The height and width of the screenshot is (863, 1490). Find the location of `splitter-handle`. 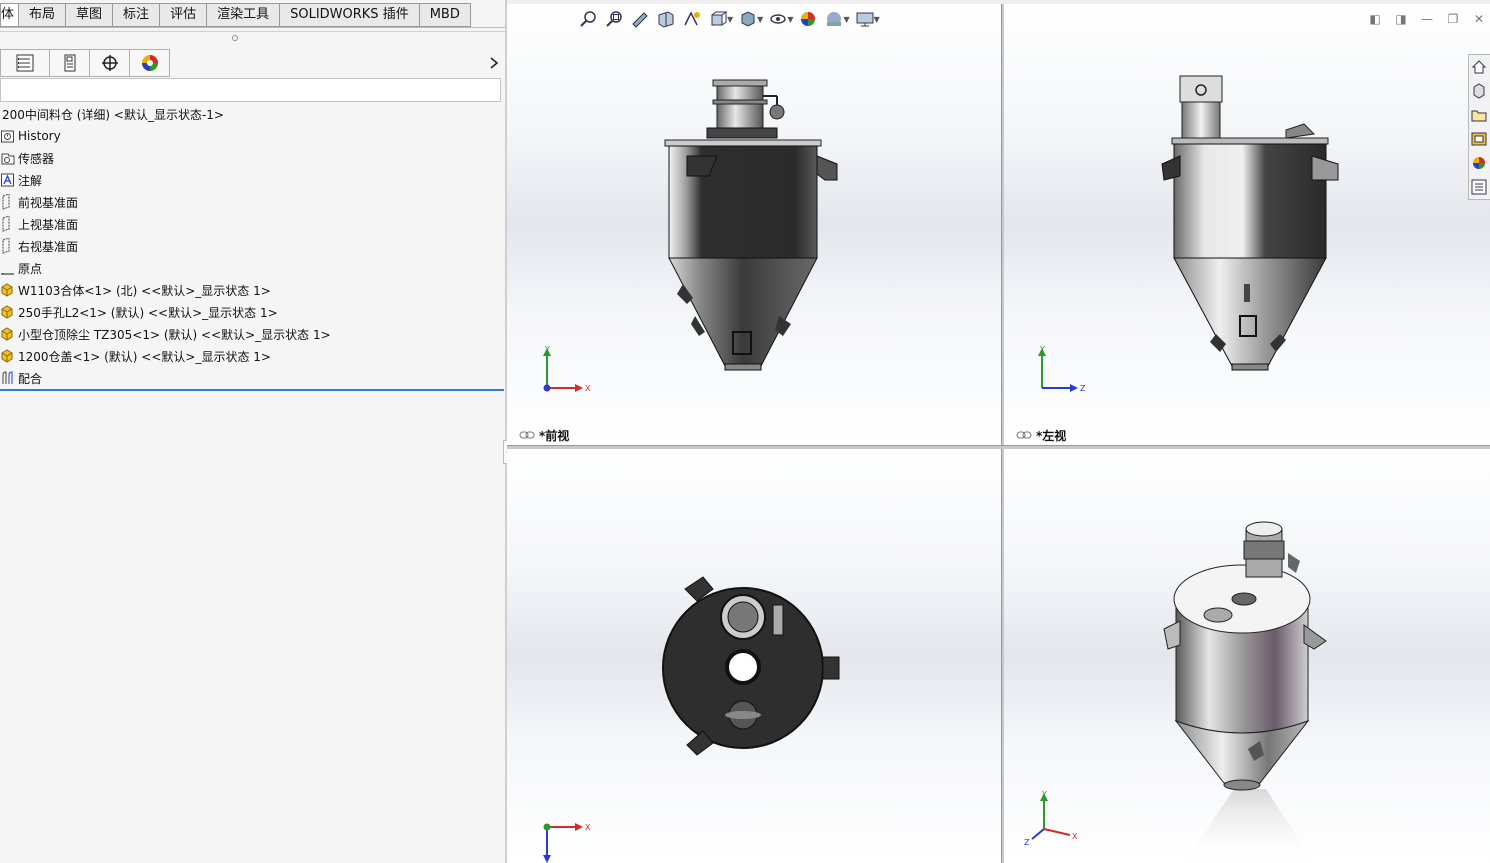

splitter-handle is located at coordinates (235, 38).